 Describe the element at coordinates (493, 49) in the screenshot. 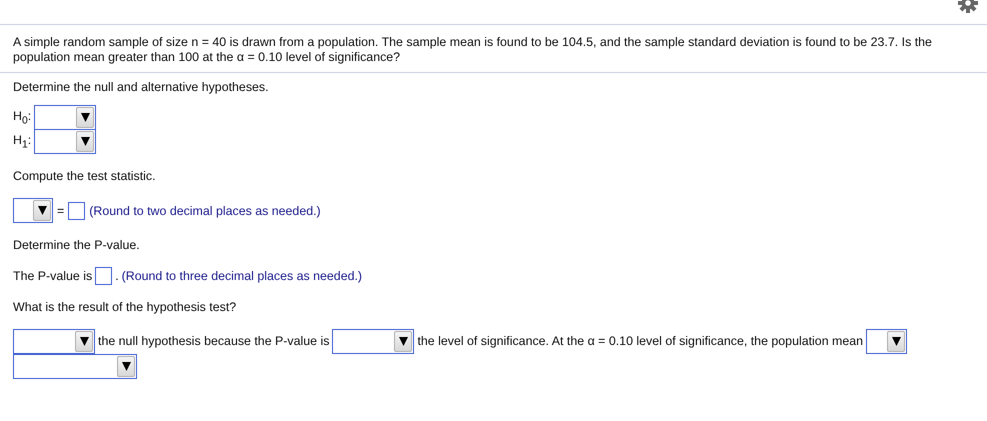

I see `question-text: A simple random sample of size n = 40 is drawn from a population. The sample mean is found to be 104.5, and the sample standard deviation is found to be 23.7. Is the population mean greater than 100 at the α = 0.10 level of significance?` at that location.